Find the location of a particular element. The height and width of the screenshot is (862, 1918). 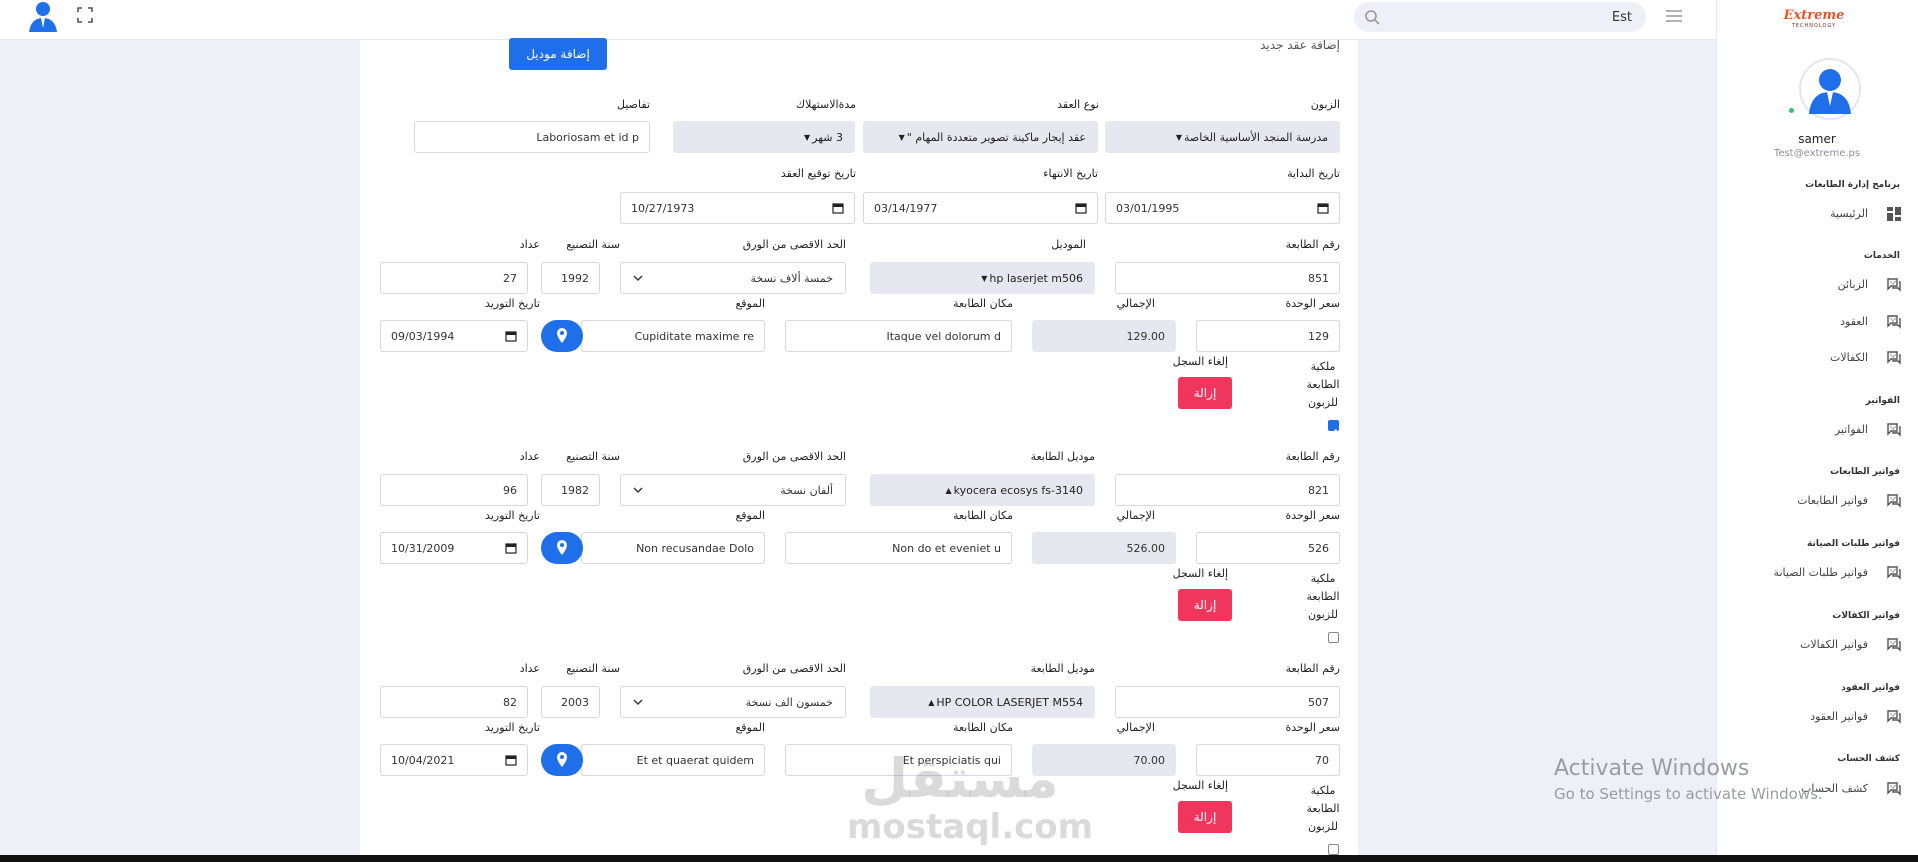

nav-item-home: الرئيسية is located at coordinates (1817, 214).